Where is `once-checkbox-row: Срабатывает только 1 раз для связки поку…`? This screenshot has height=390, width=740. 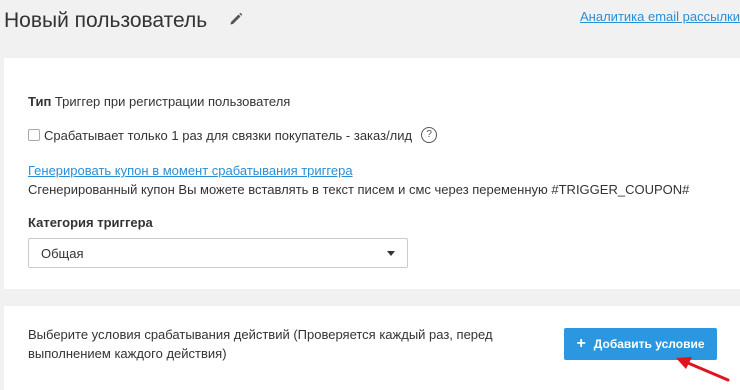
once-checkbox-row: Срабатывает только 1 раз для связки поку… is located at coordinates (233, 135).